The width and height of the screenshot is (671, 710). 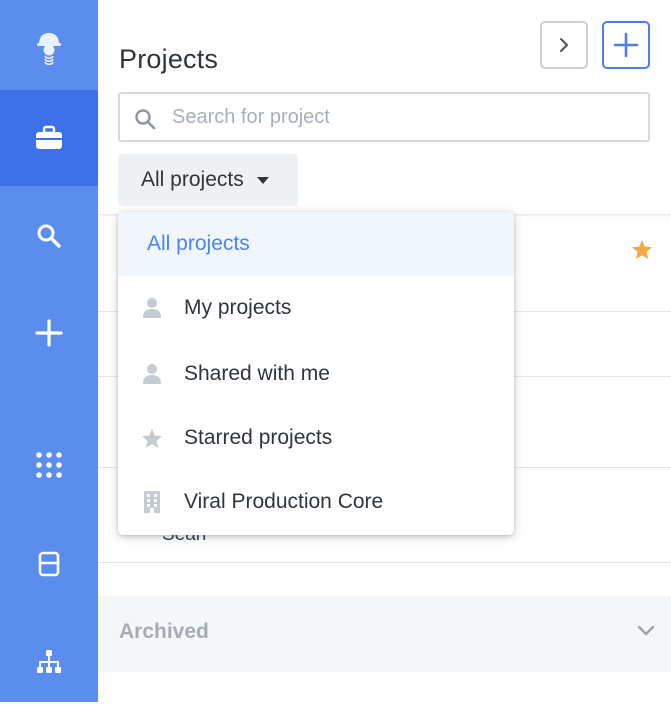 I want to click on sidebar-item-profile, so click(x=49, y=48).